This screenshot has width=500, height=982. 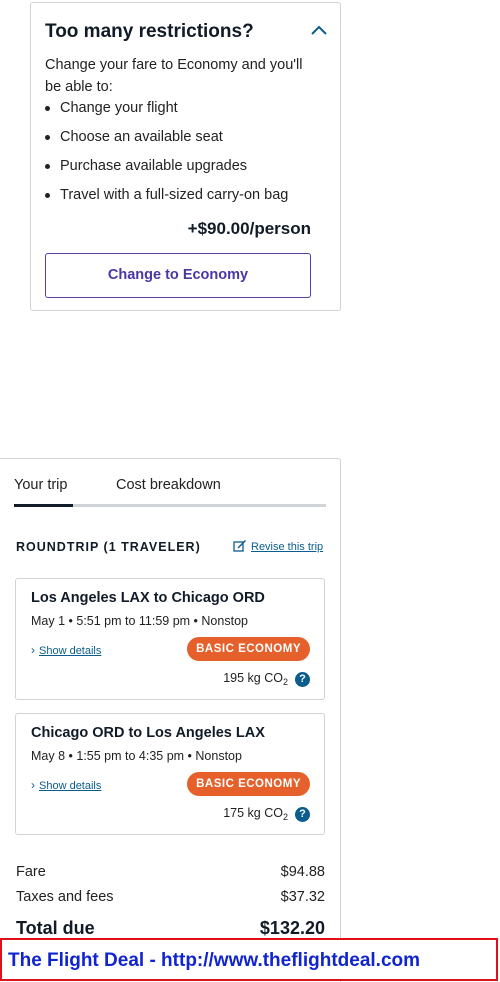 I want to click on total-label: Total due, so click(x=55, y=928).